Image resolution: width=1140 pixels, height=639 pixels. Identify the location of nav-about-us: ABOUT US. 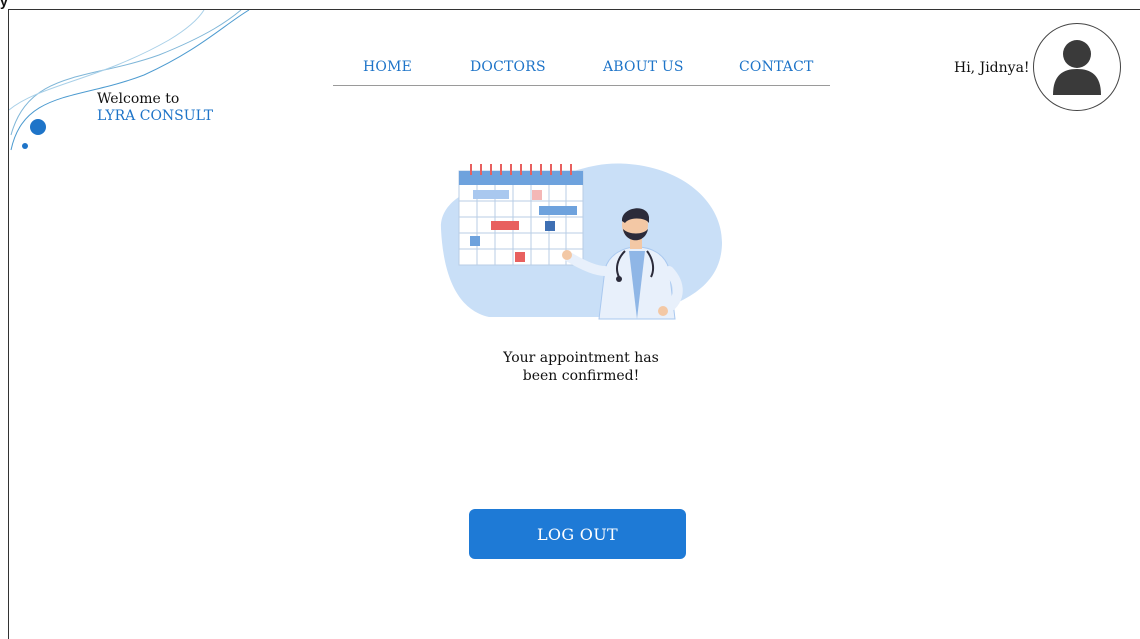
(643, 67).